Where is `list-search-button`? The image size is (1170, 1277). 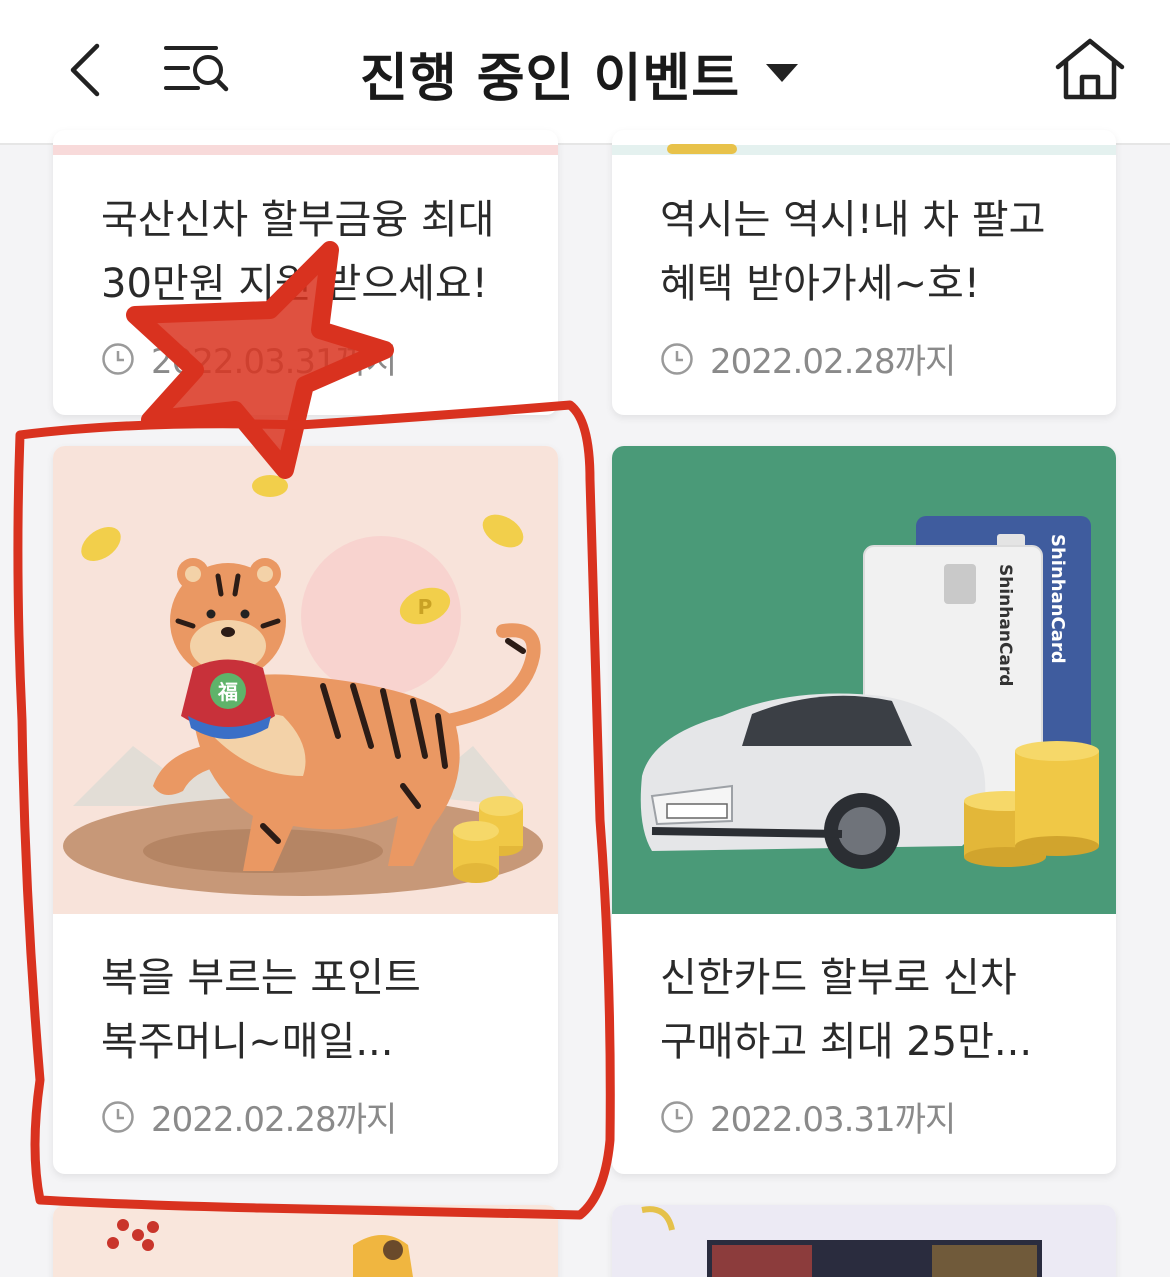 list-search-button is located at coordinates (195, 70).